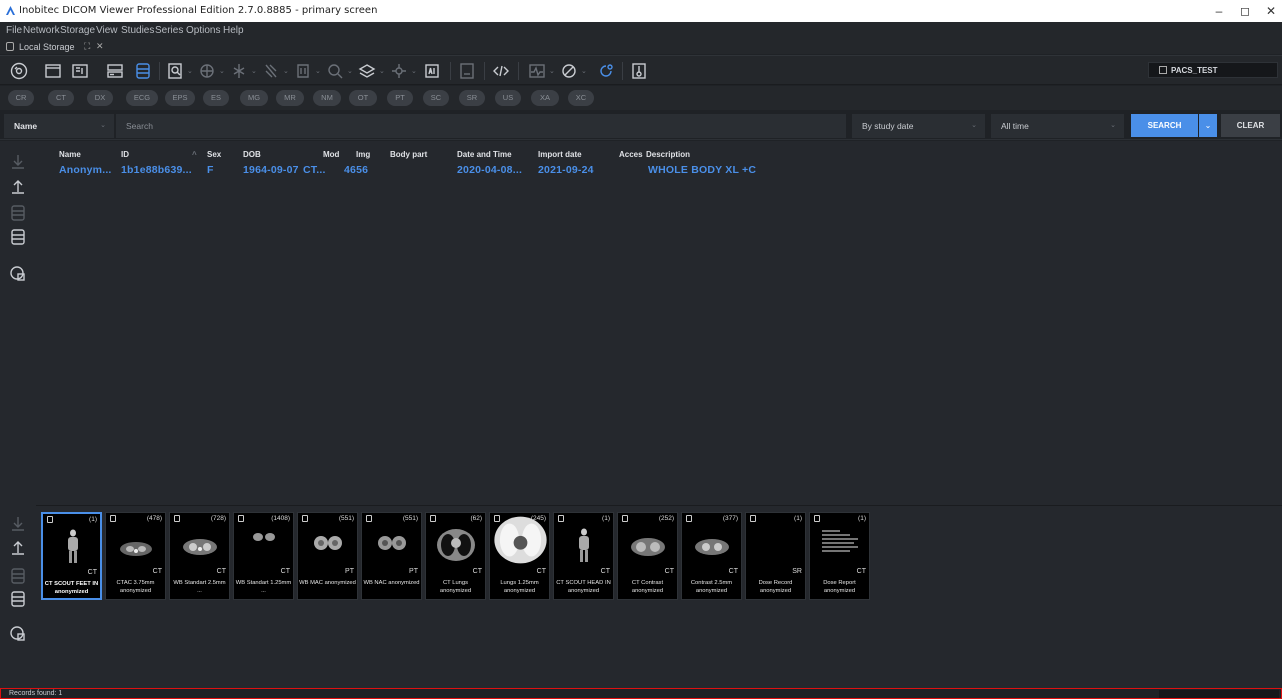 Image resolution: width=1282 pixels, height=699 pixels. I want to click on modality-chip: US, so click(508, 98).